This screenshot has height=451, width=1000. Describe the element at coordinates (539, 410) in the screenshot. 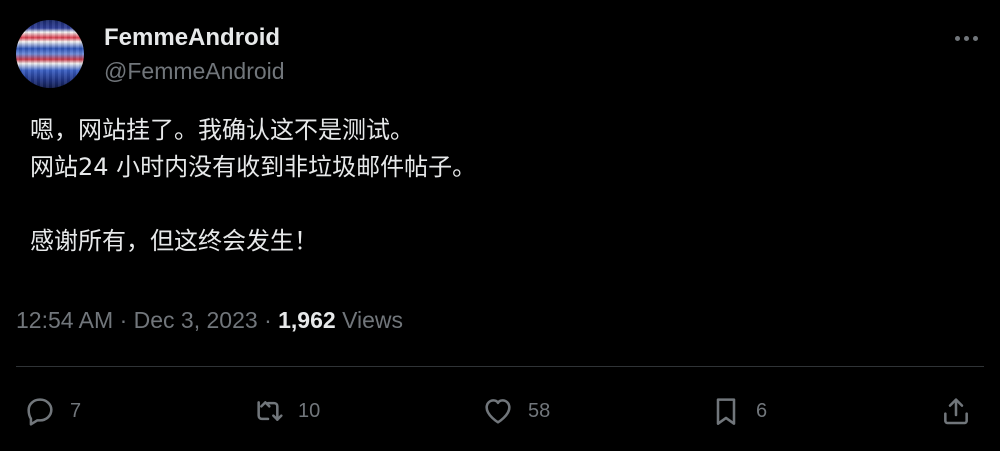

I see `like-count: 58` at that location.